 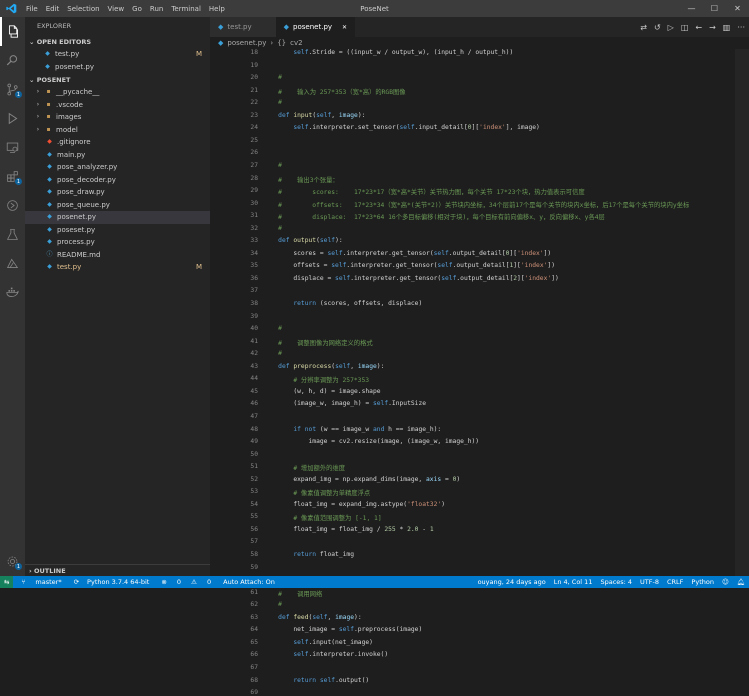 What do you see at coordinates (117, 117) in the screenshot?
I see `folder-item: › ▪ images` at bounding box center [117, 117].